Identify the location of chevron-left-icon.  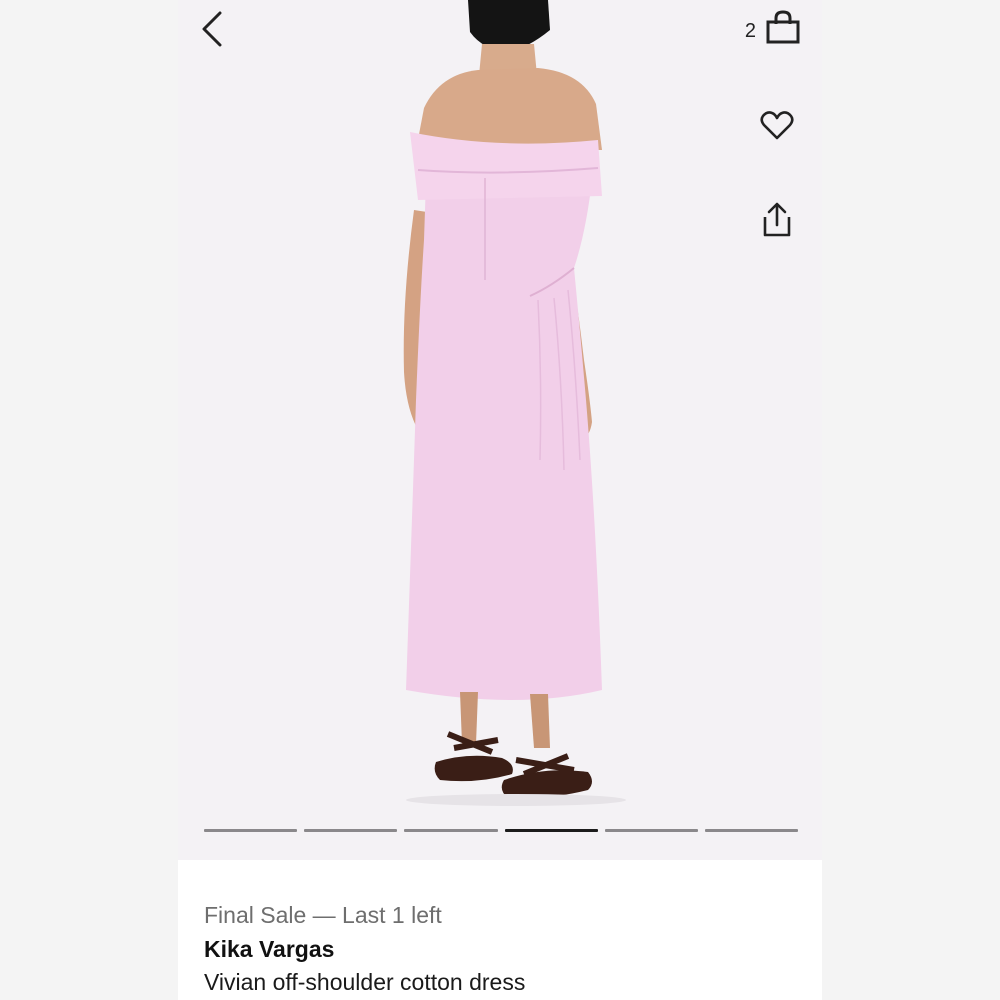
(212, 31).